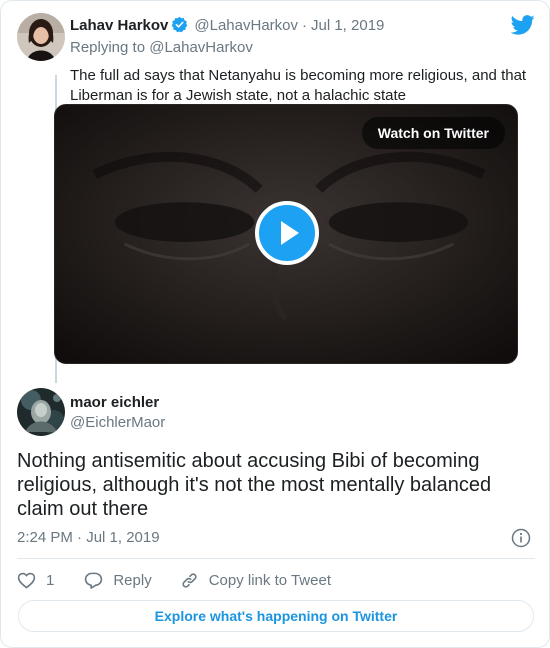 The height and width of the screenshot is (648, 550). Describe the element at coordinates (94, 580) in the screenshot. I see `reply-icon` at that location.